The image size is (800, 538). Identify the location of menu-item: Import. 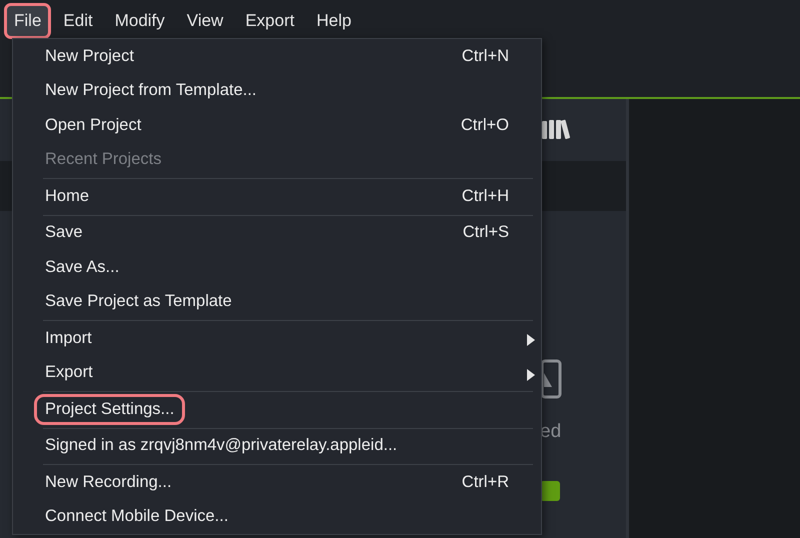
(68, 338).